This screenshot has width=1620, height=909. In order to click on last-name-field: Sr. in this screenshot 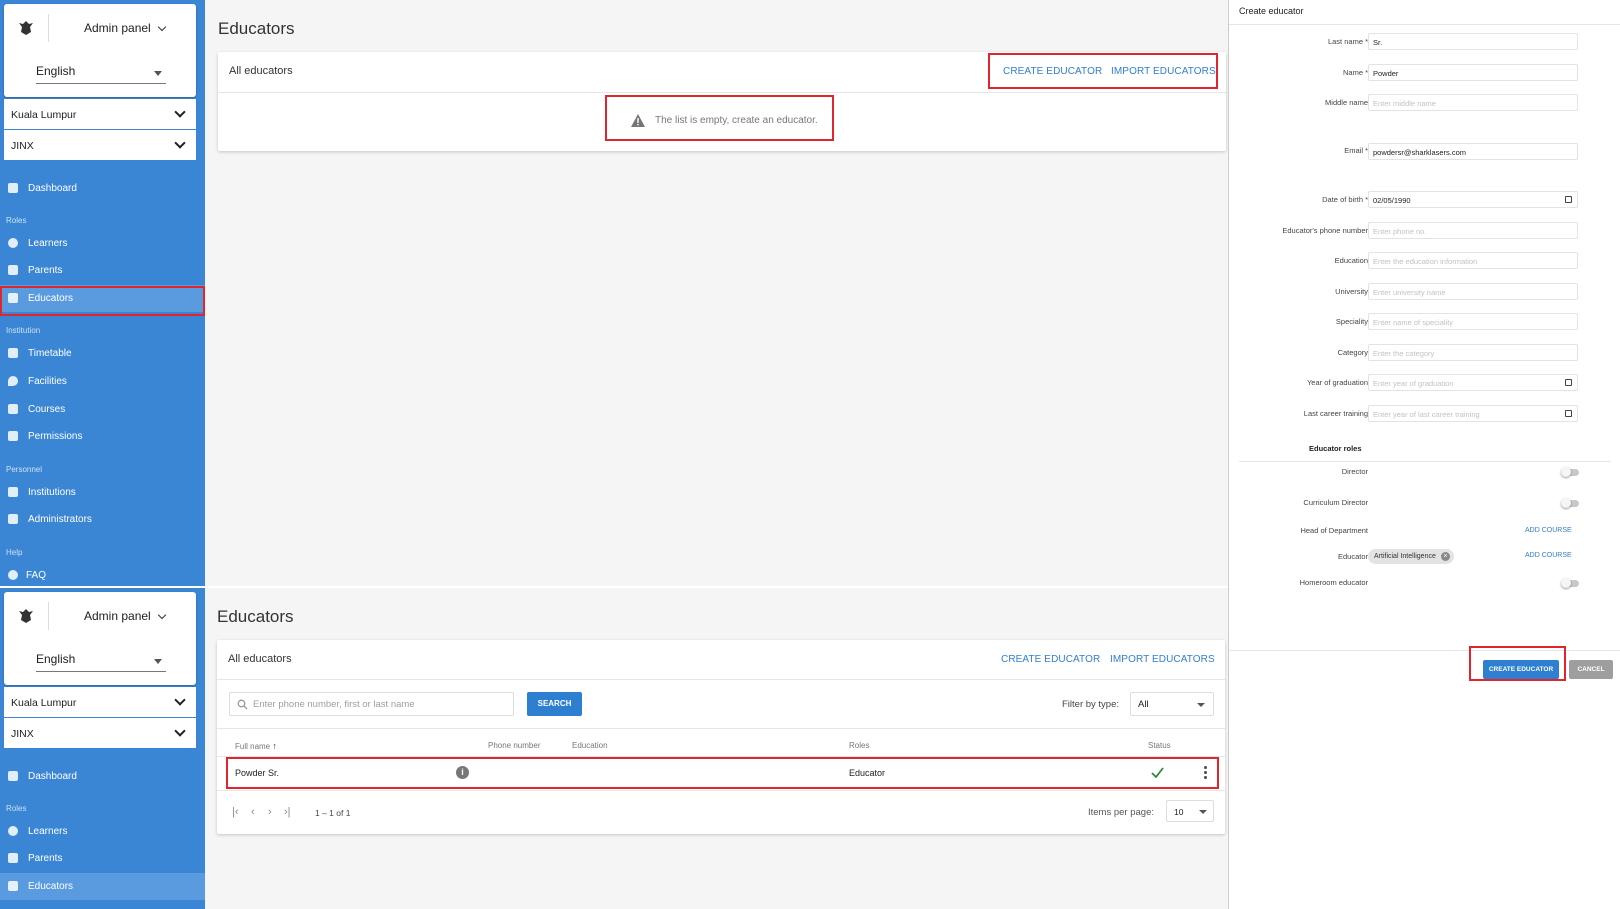, I will do `click(1473, 41)`.